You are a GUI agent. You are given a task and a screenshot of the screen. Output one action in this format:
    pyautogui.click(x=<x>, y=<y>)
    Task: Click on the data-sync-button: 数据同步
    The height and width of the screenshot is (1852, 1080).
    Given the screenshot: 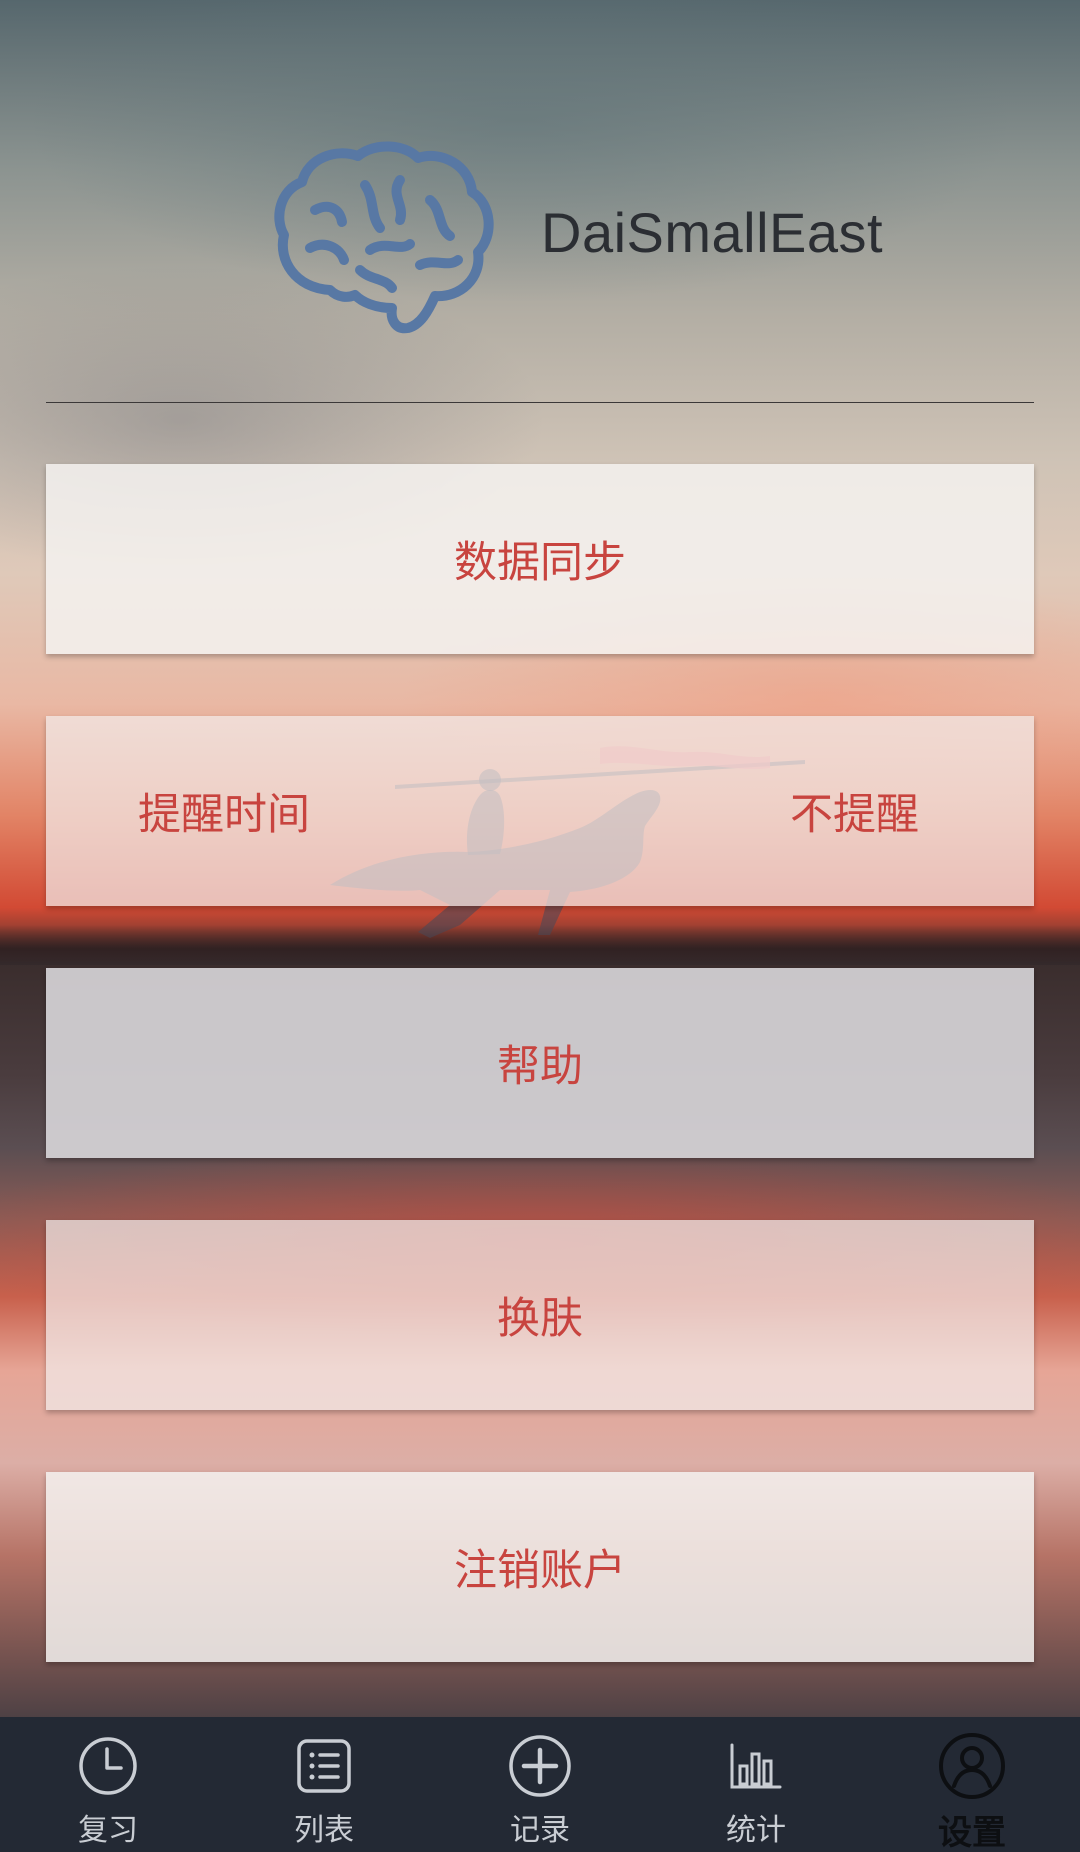 What is the action you would take?
    pyautogui.click(x=540, y=559)
    